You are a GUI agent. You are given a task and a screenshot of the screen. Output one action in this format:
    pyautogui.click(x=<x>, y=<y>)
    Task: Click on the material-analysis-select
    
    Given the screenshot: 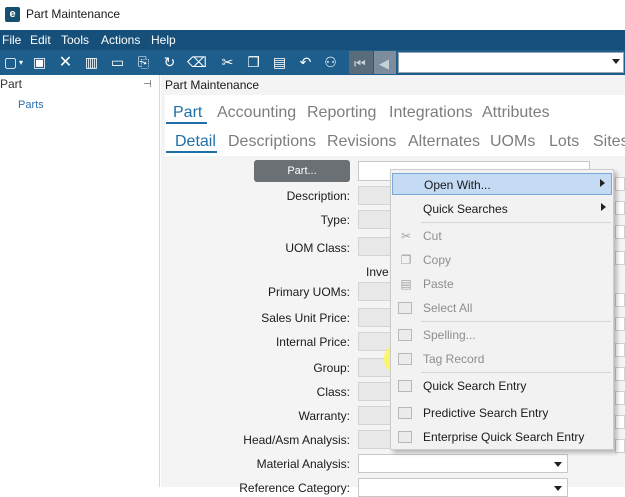 What is the action you would take?
    pyautogui.click(x=463, y=463)
    